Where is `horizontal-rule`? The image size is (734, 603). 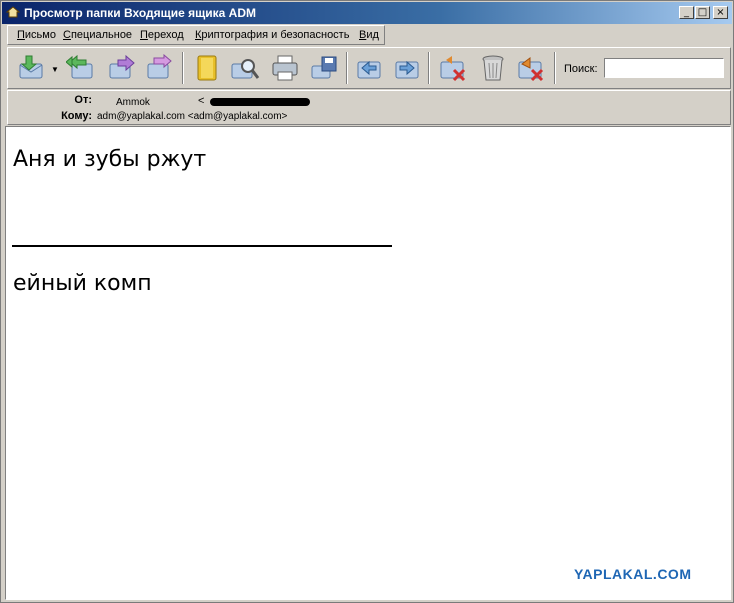 horizontal-rule is located at coordinates (202, 246).